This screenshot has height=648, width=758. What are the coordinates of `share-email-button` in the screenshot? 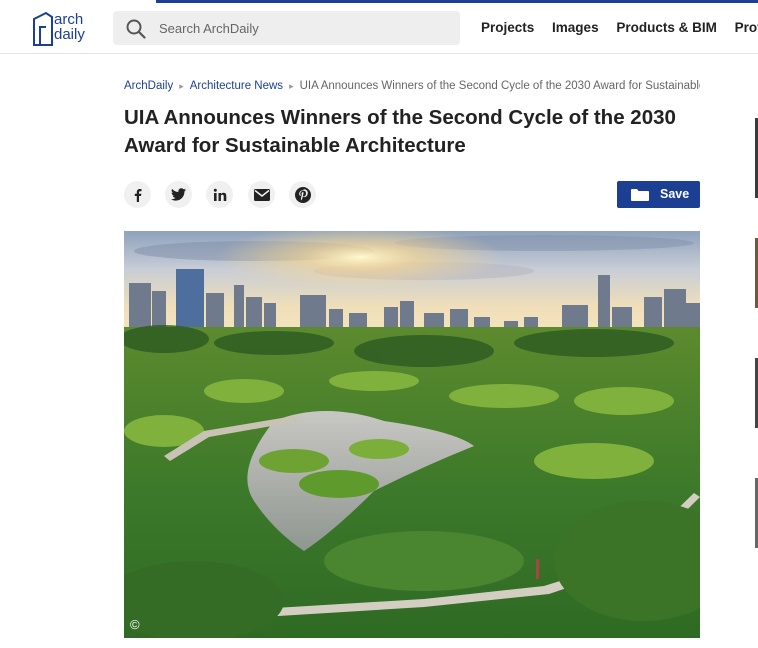 It's located at (261, 194).